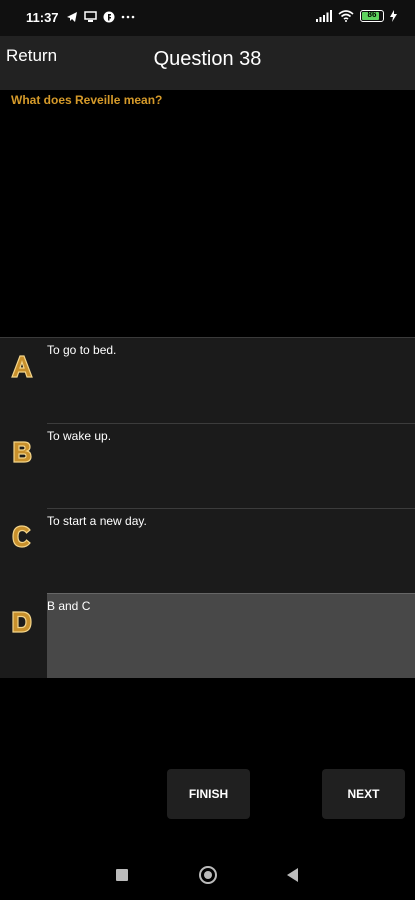 This screenshot has height=900, width=415. Describe the element at coordinates (207, 18) in the screenshot. I see `status-bar: 11:37 86` at that location.